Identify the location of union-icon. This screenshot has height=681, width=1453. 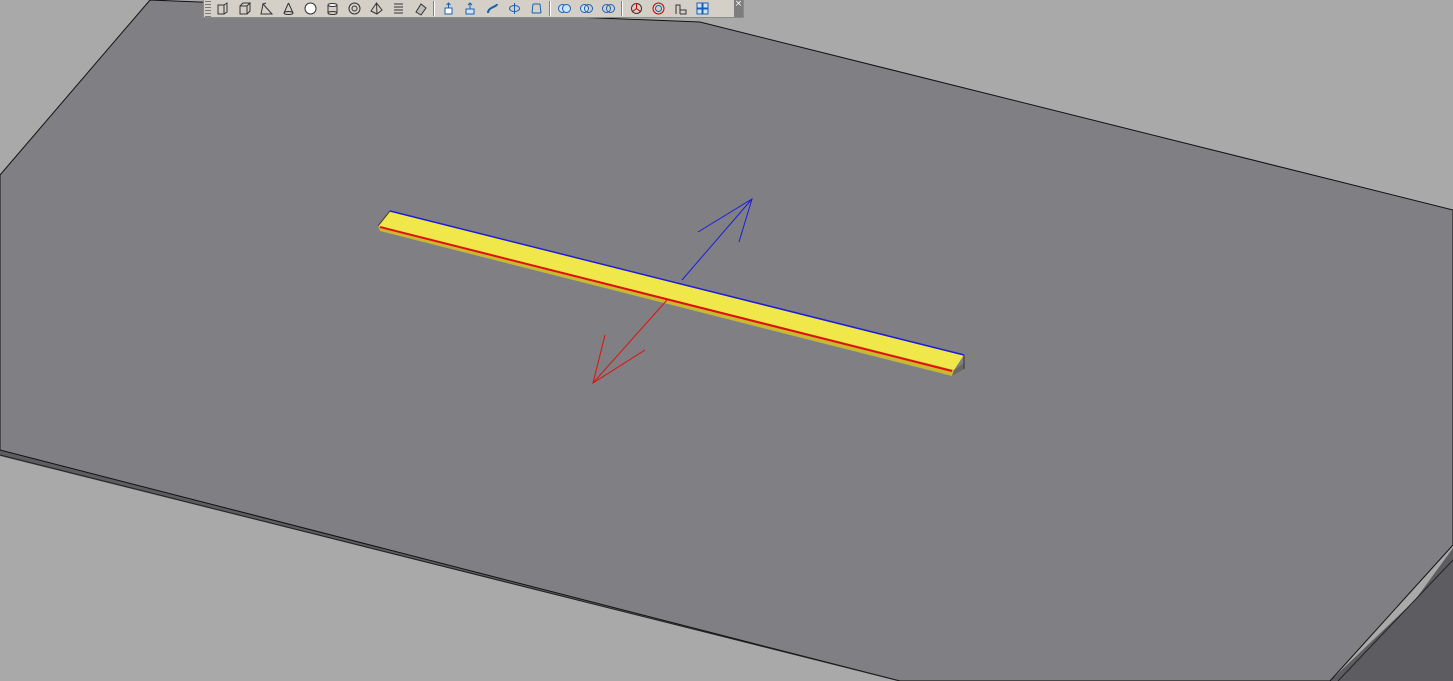
(564, 8).